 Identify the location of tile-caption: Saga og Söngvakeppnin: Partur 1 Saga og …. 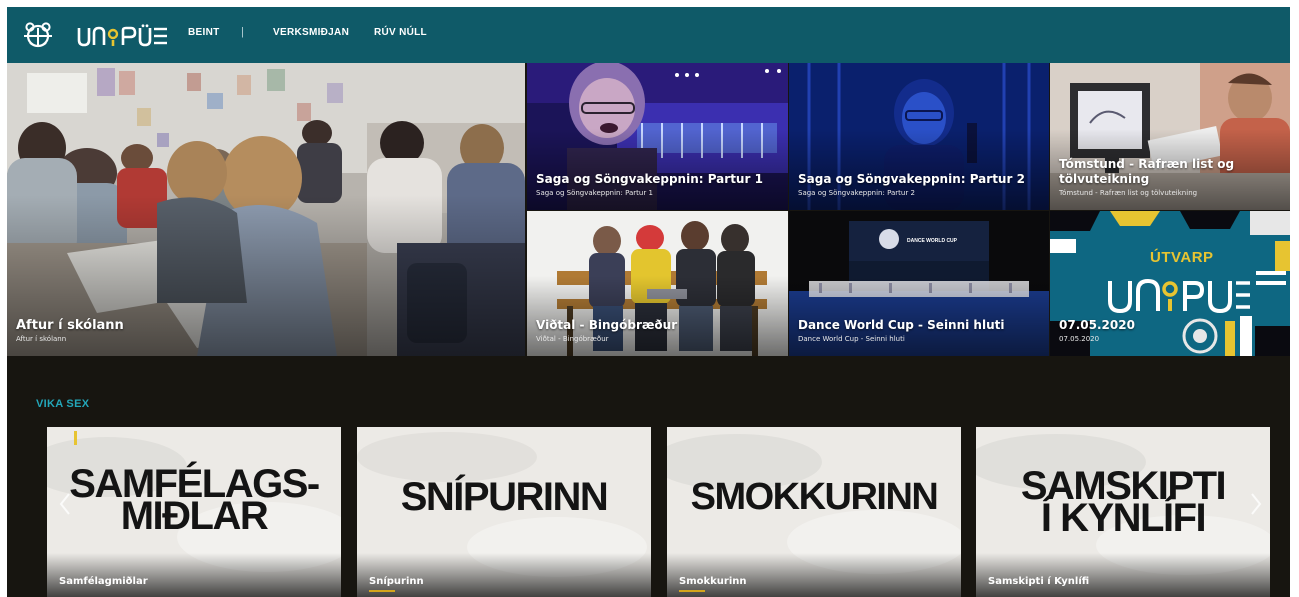
(658, 185).